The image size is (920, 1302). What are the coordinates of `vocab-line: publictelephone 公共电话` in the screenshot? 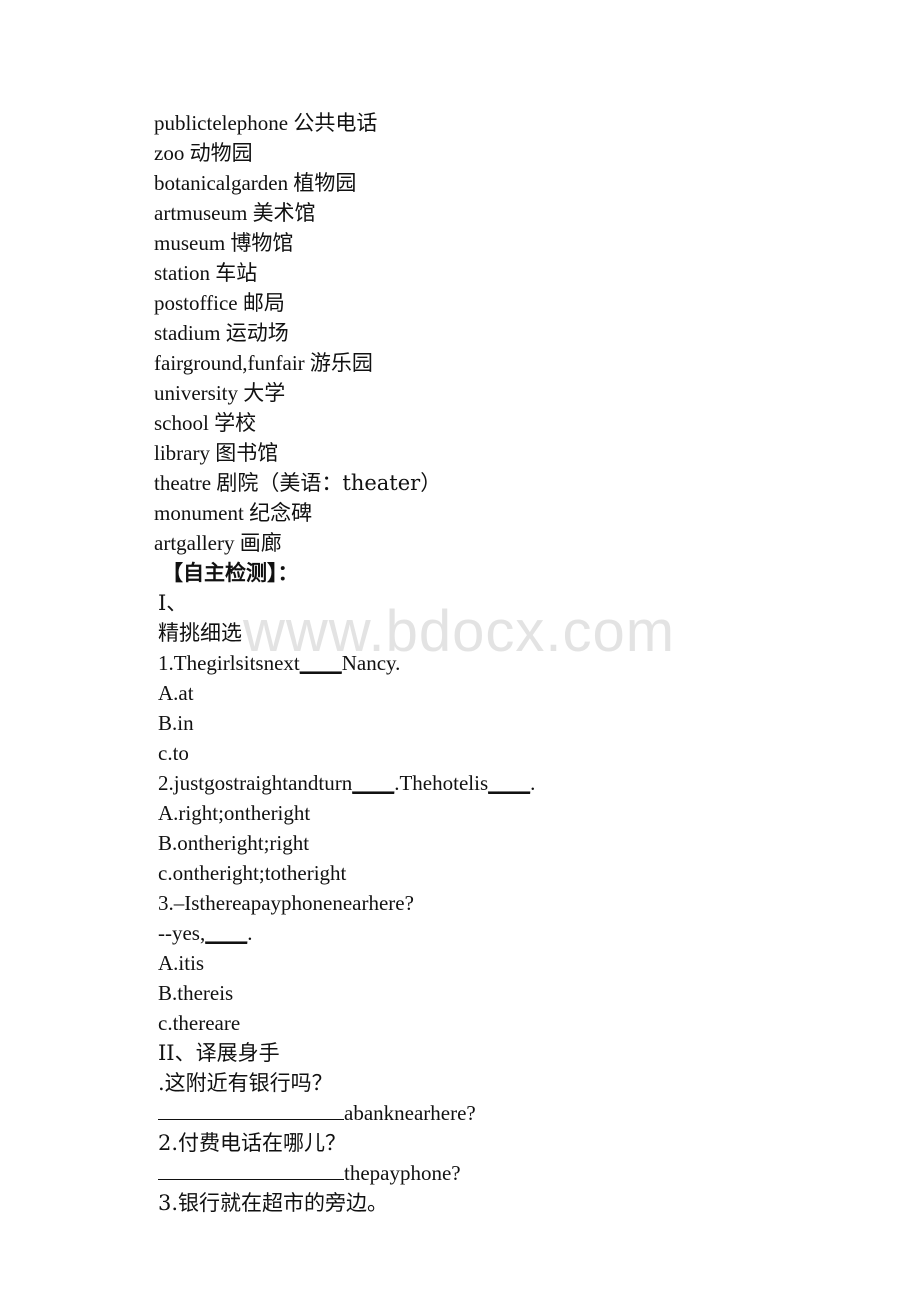 It's located at (460, 123).